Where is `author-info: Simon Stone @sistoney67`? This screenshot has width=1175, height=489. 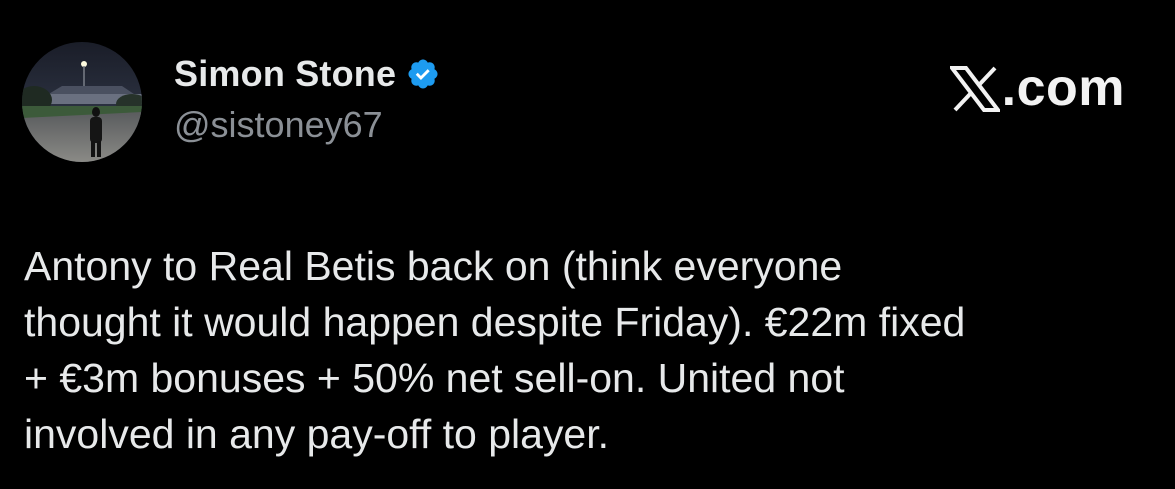
author-info: Simon Stone @sistoney67 is located at coordinates (307, 98).